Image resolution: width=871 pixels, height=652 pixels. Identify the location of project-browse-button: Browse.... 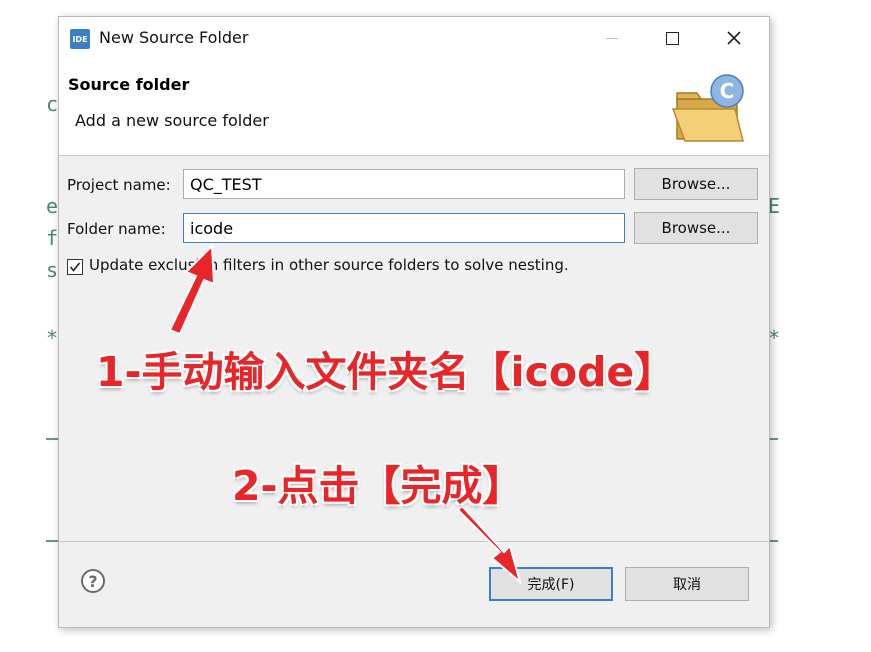
(696, 184).